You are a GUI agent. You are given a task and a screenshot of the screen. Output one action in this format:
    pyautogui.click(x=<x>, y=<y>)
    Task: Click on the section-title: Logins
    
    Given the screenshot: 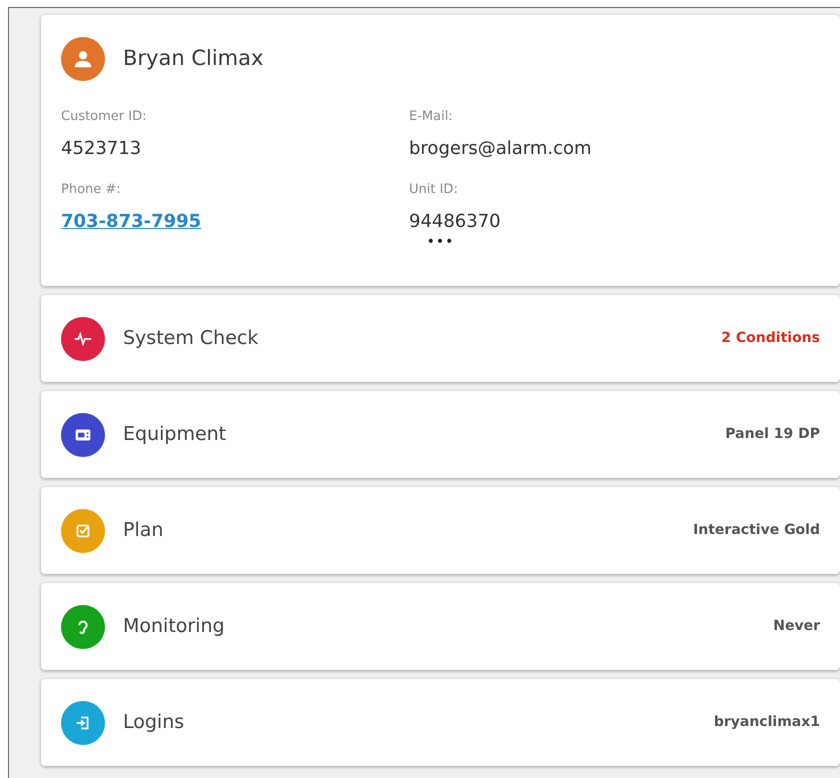 What is the action you would take?
    pyautogui.click(x=153, y=723)
    